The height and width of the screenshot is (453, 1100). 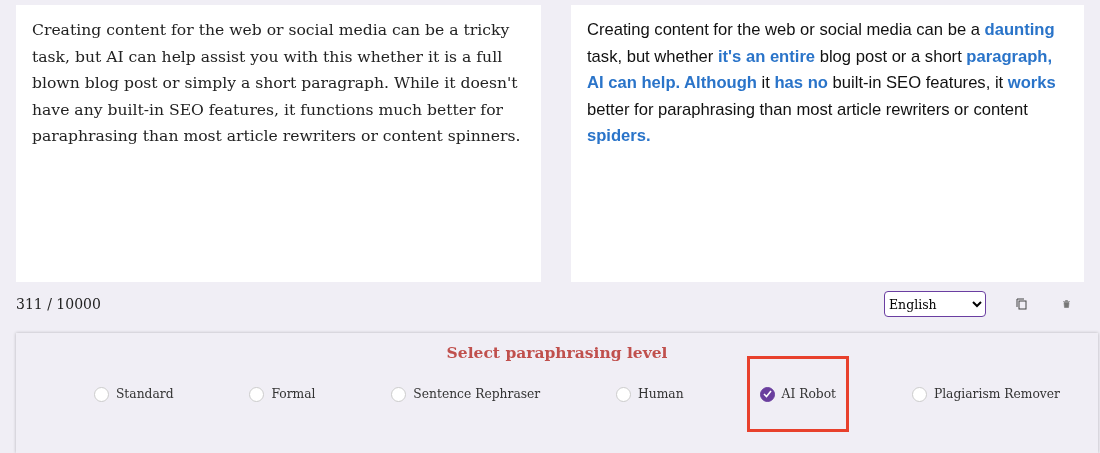 I want to click on section-title: Select paraphrasing level, so click(x=557, y=352).